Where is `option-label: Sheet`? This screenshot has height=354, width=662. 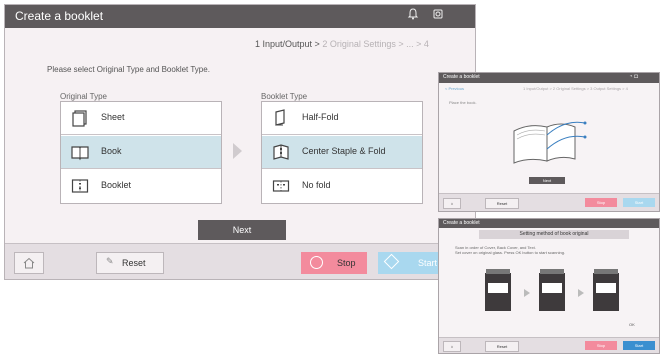
option-label: Sheet is located at coordinates (113, 117).